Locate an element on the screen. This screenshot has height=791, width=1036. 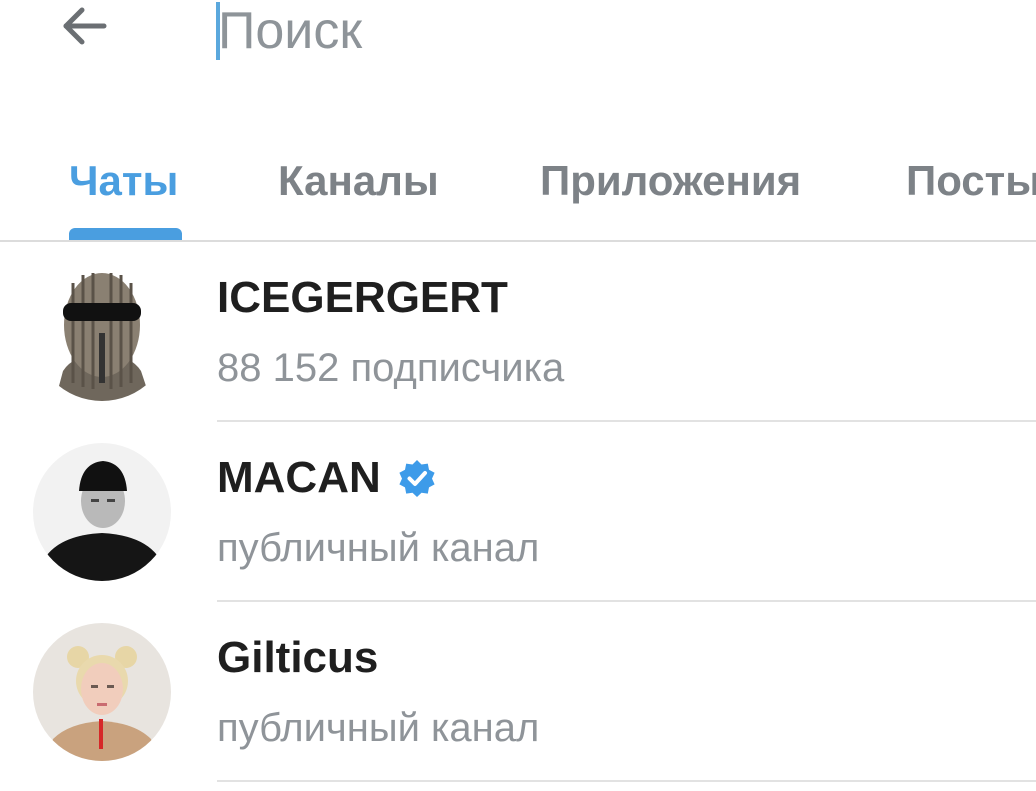
tab-chats: Чаты is located at coordinates (123, 181).